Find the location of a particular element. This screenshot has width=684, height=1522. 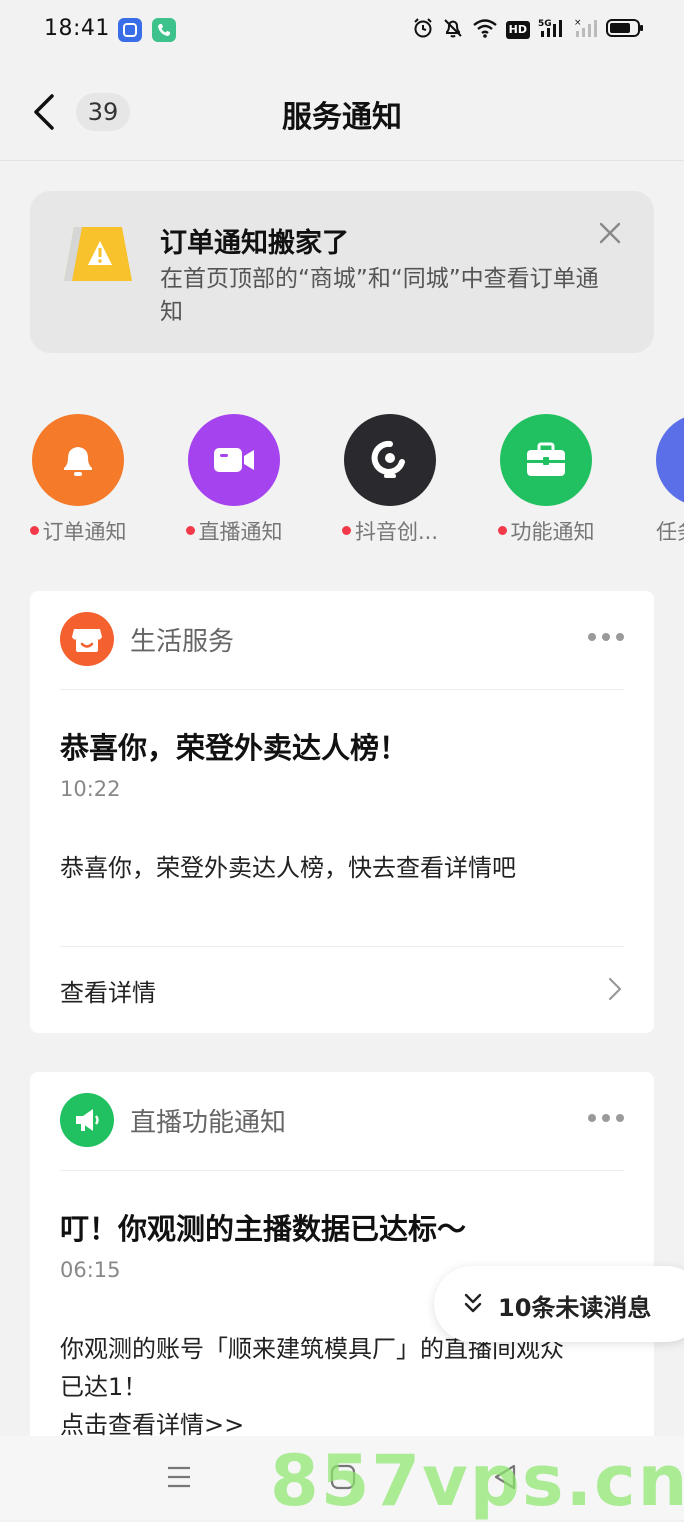

phone-app-icon is located at coordinates (164, 30).